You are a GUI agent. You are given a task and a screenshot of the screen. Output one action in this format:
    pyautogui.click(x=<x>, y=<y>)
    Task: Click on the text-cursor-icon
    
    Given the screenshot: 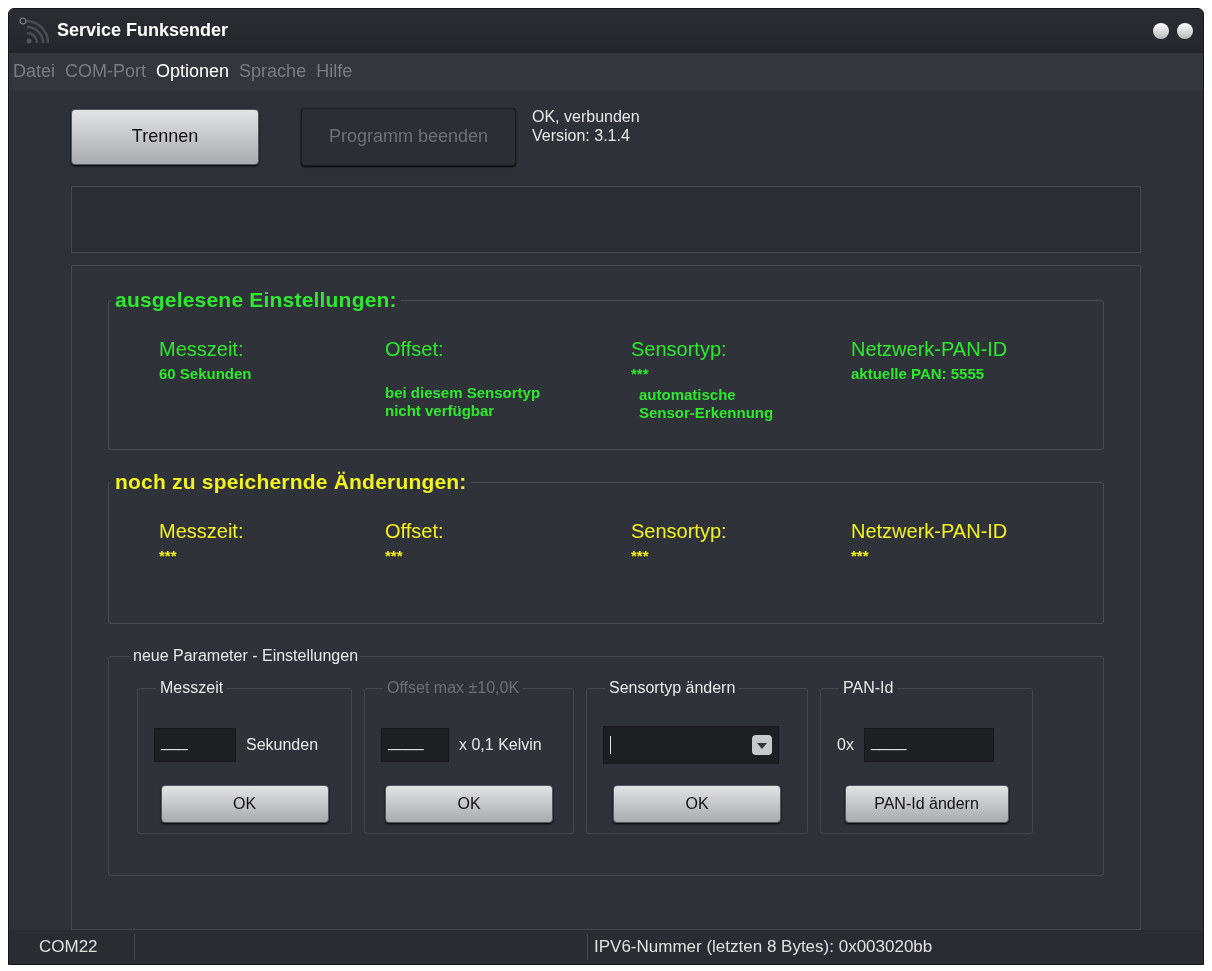 What is the action you would take?
    pyautogui.click(x=610, y=745)
    